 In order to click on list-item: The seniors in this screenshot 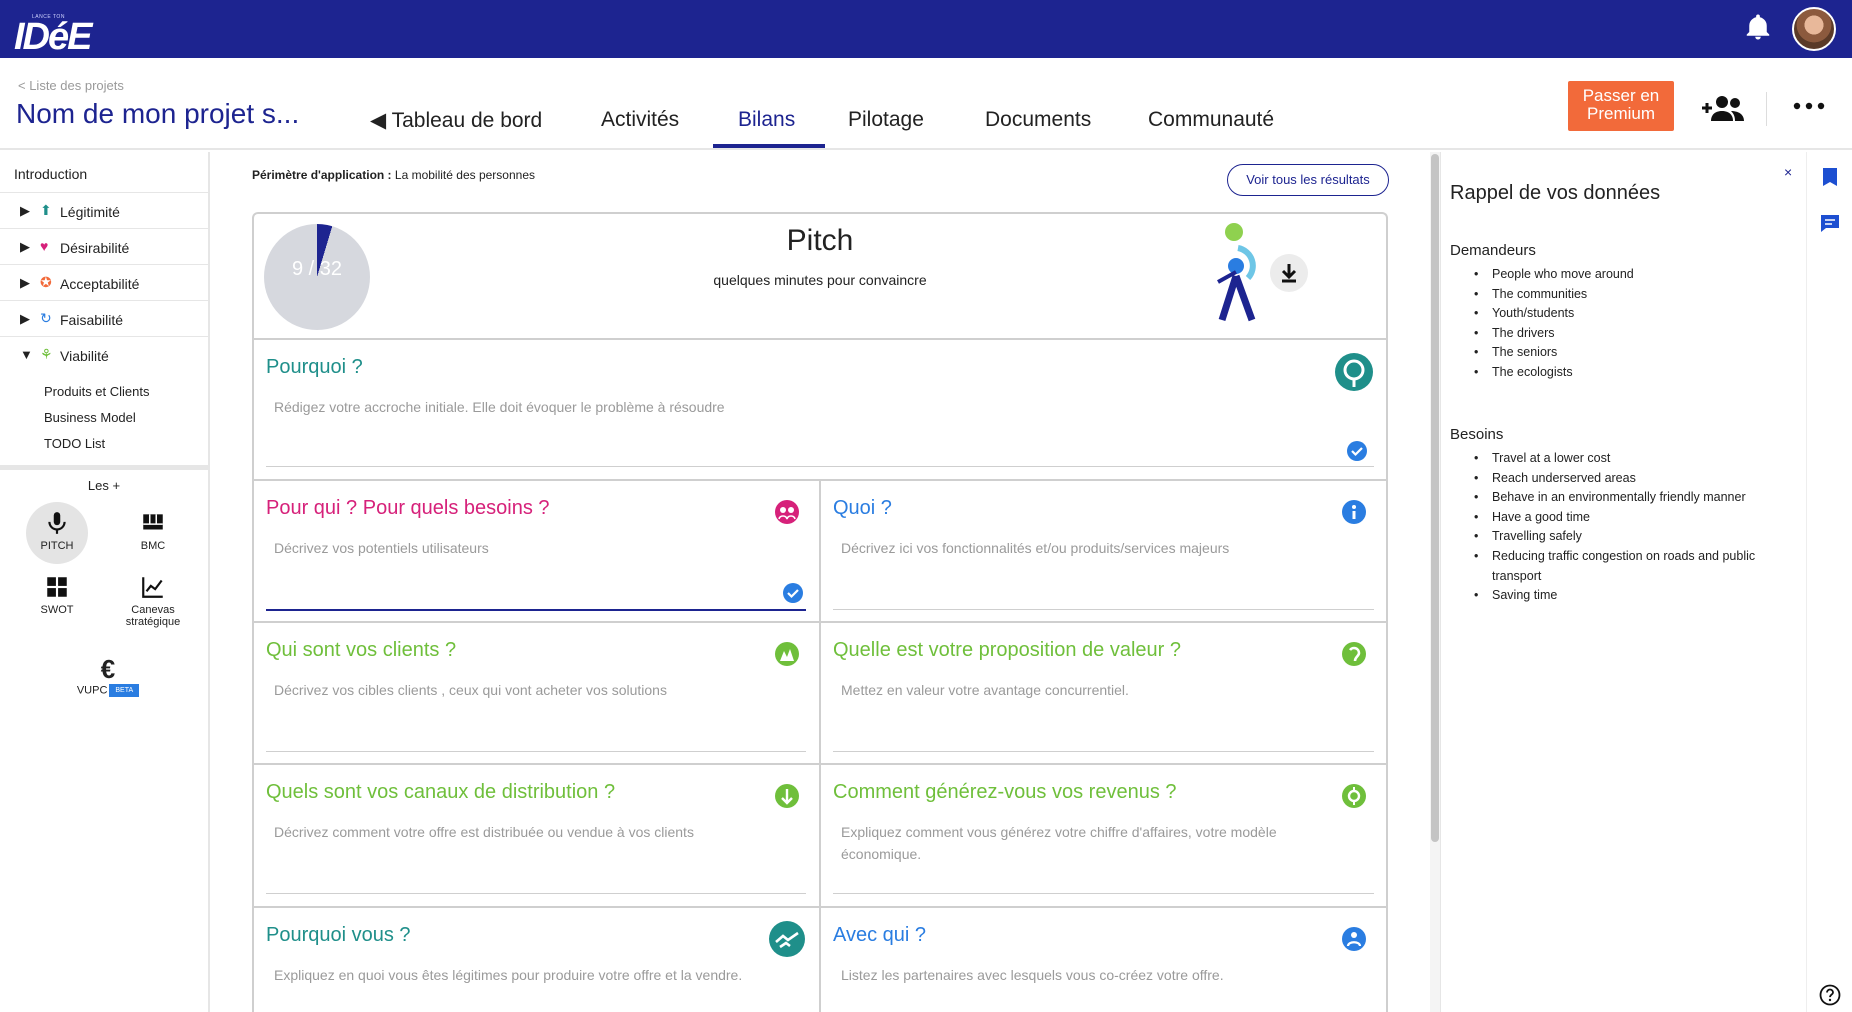, I will do `click(1639, 353)`.